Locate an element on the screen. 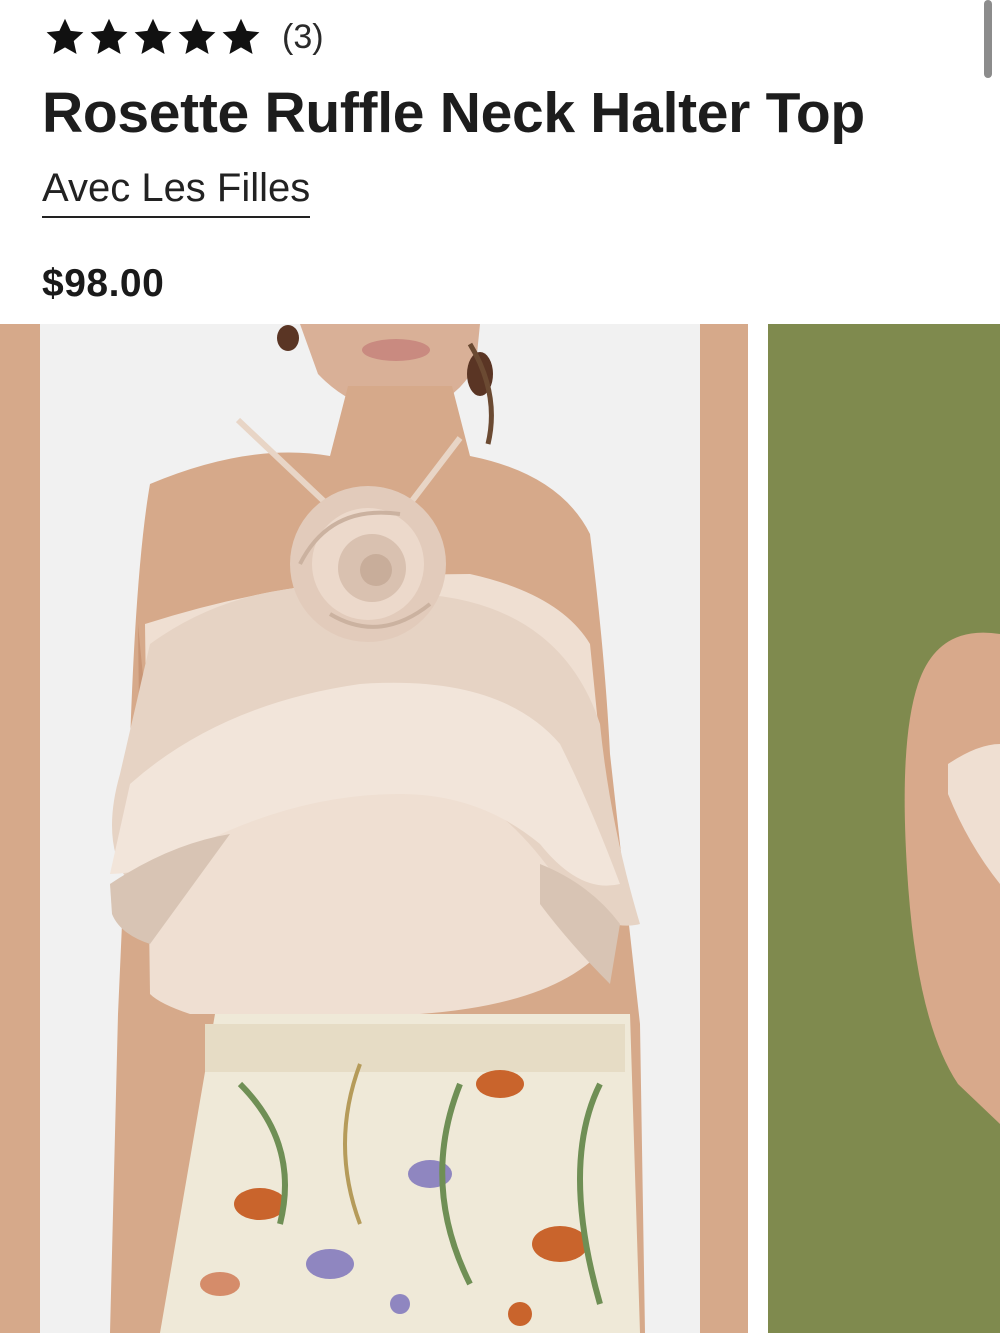 This screenshot has width=1000, height=1333. review-count: (3) is located at coordinates (303, 37).